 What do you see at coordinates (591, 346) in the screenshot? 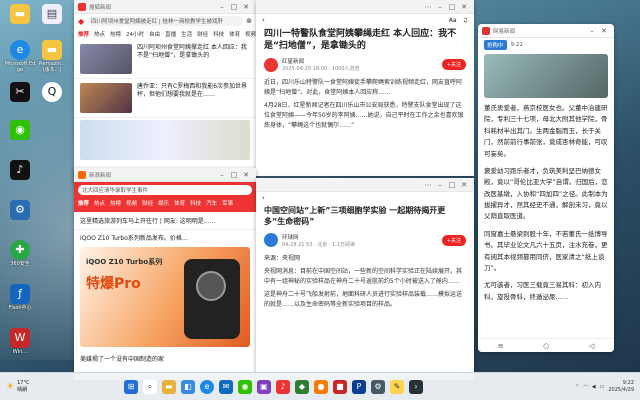
I see `back-icon: ◁` at bounding box center [591, 346].